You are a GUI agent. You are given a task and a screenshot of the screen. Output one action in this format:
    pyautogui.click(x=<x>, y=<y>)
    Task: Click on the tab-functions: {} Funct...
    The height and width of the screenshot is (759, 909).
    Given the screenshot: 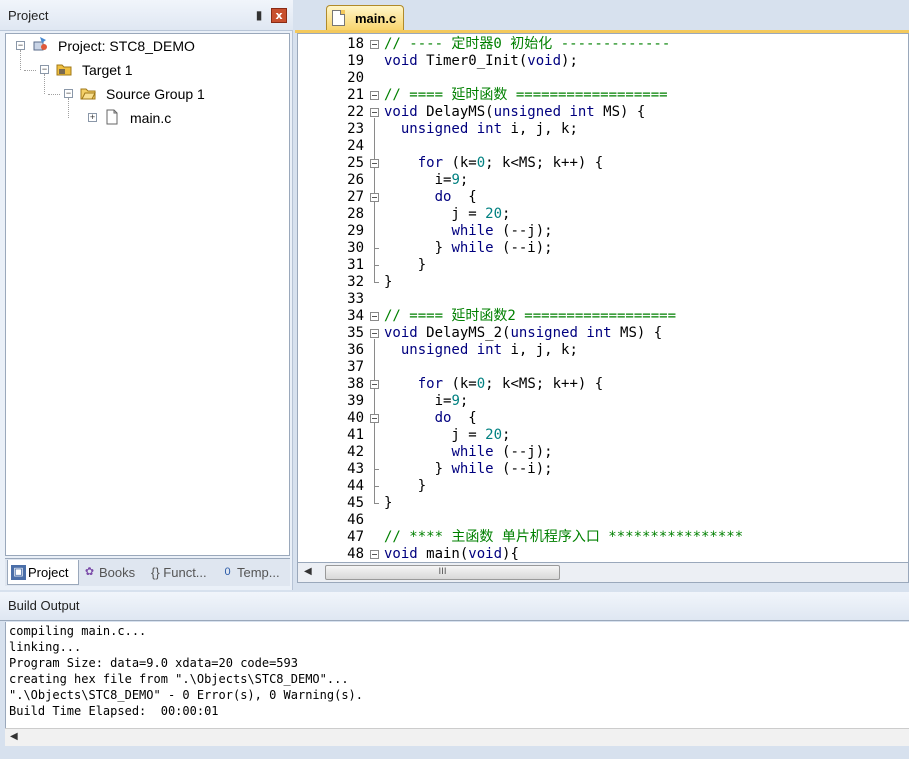 What is the action you would take?
    pyautogui.click(x=181, y=572)
    